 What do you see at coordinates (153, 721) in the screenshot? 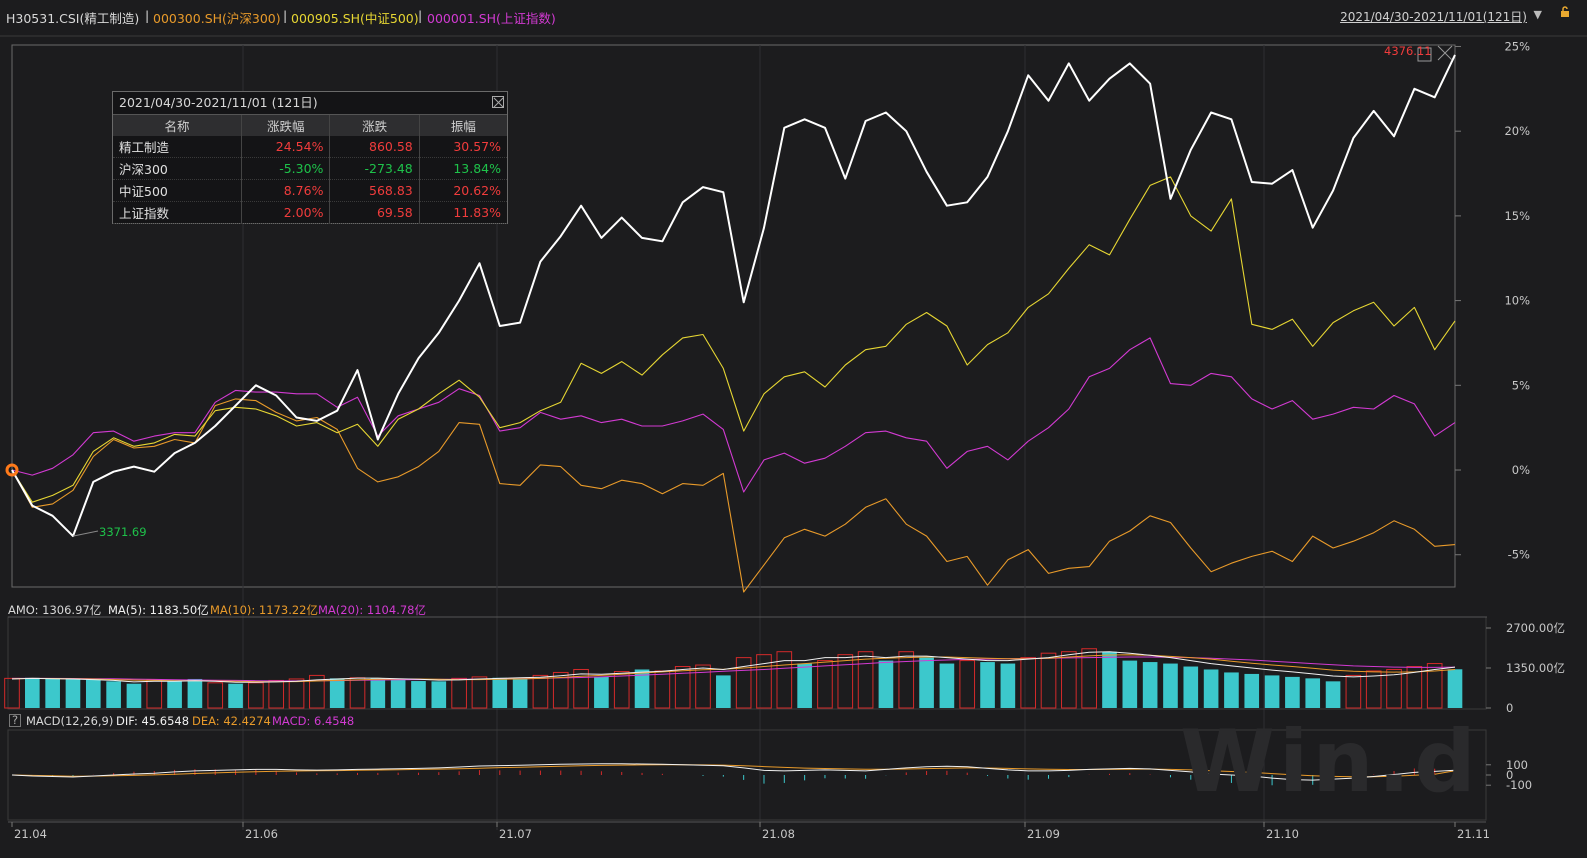
I see `dif-value: DIF: 45.6548` at bounding box center [153, 721].